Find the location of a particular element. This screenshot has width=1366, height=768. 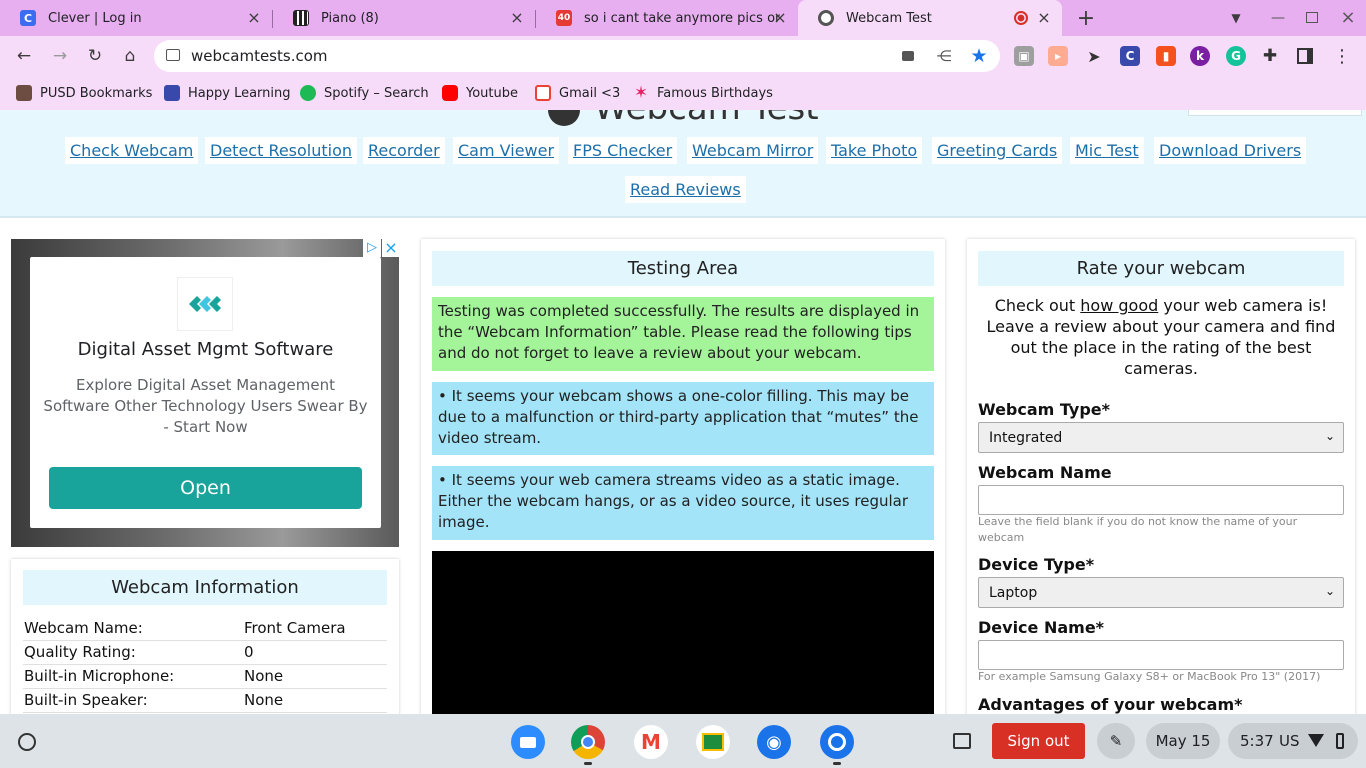

device-type-select: Laptop ⌄ is located at coordinates (1161, 592).